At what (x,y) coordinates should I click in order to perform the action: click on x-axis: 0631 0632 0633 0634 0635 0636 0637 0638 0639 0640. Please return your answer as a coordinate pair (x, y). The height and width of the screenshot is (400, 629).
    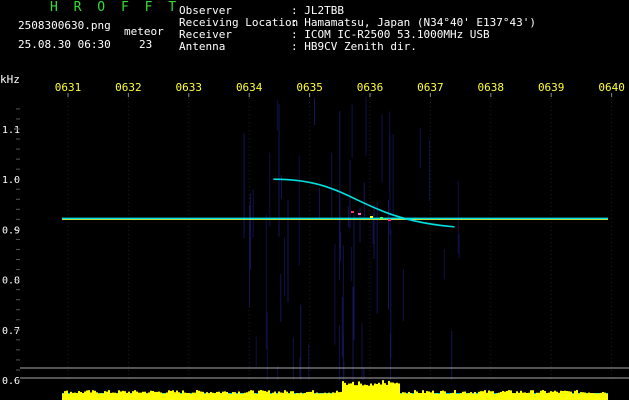
    Looking at the image, I should click on (340, 89).